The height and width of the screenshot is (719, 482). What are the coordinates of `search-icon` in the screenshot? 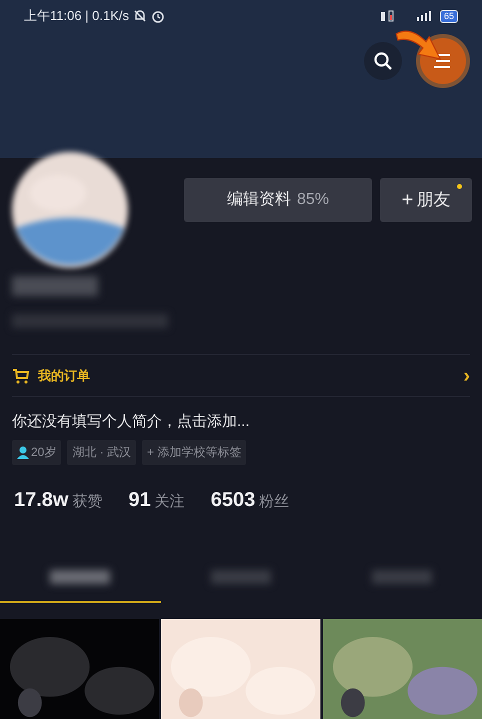 It's located at (383, 61).